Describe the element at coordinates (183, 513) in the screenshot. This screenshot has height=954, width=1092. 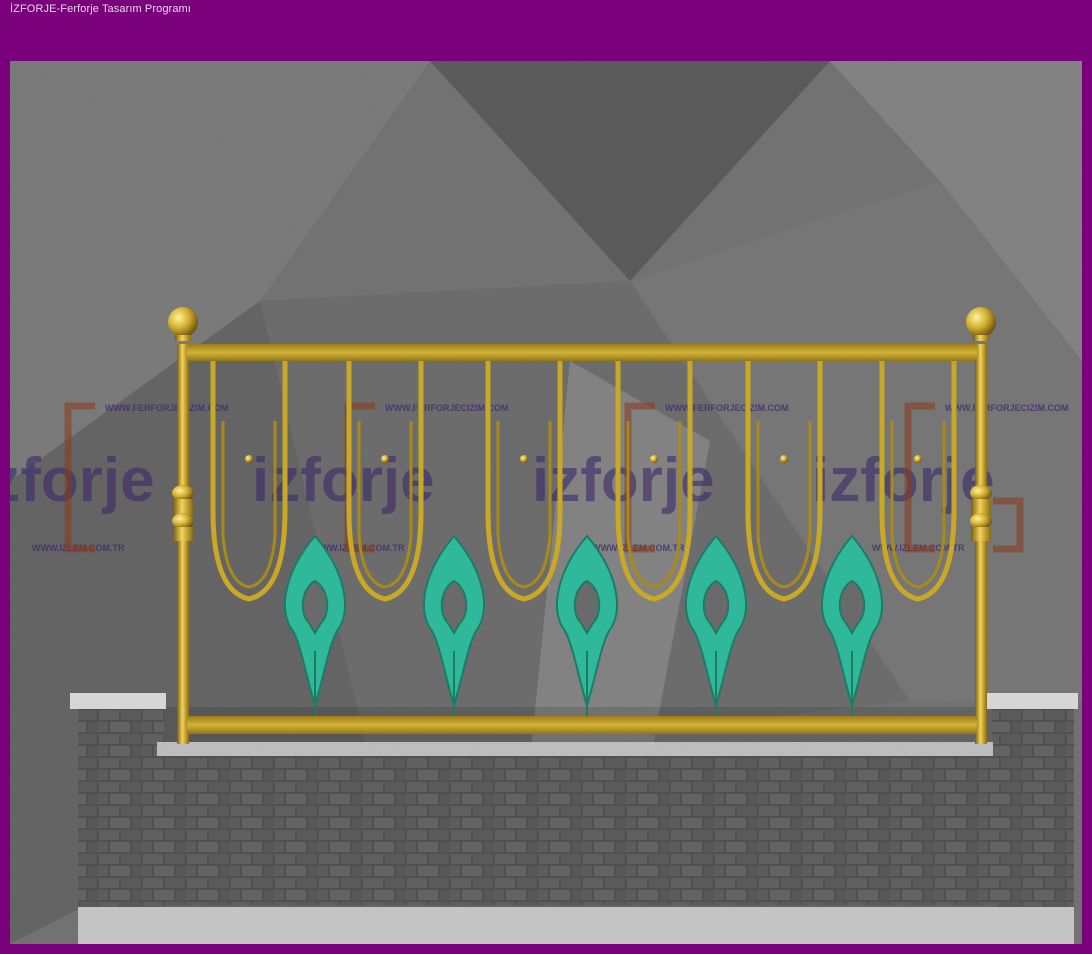
I see `left-post-collar` at that location.